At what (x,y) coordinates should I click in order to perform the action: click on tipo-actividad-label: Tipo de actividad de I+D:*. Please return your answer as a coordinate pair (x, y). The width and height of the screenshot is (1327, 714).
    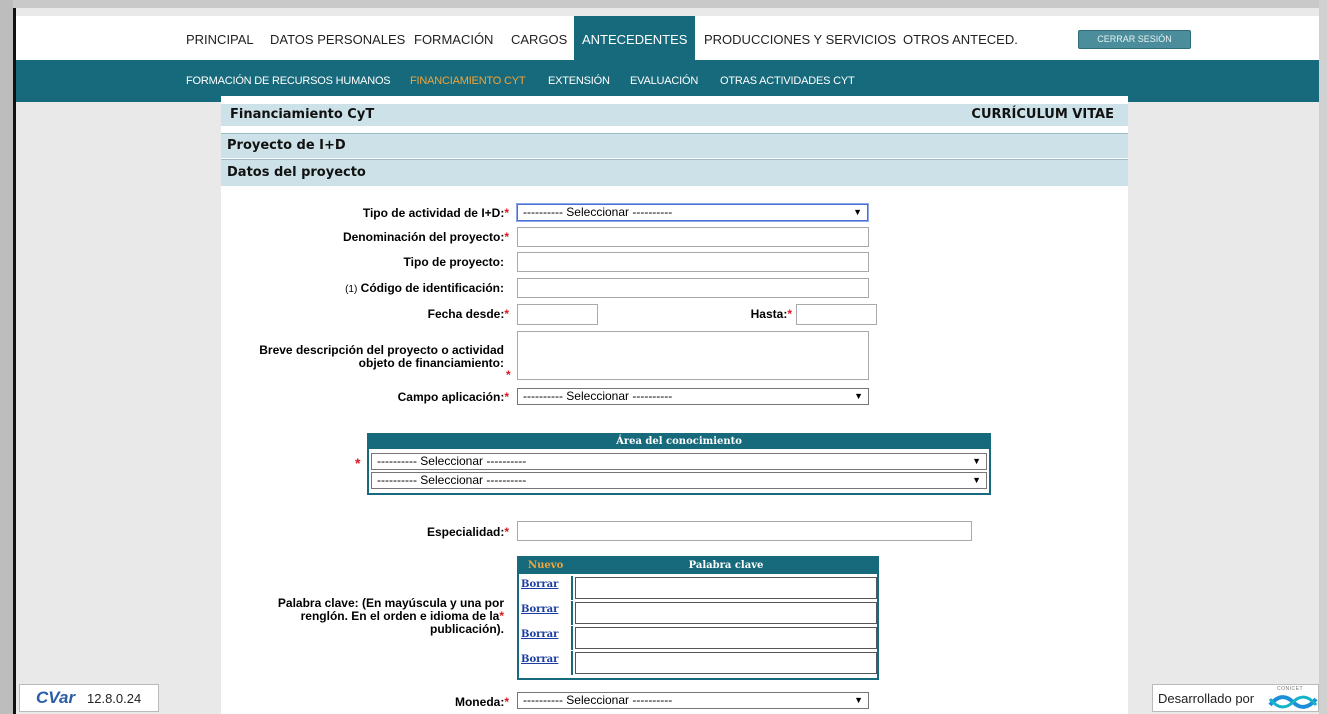
    Looking at the image, I should click on (435, 213).